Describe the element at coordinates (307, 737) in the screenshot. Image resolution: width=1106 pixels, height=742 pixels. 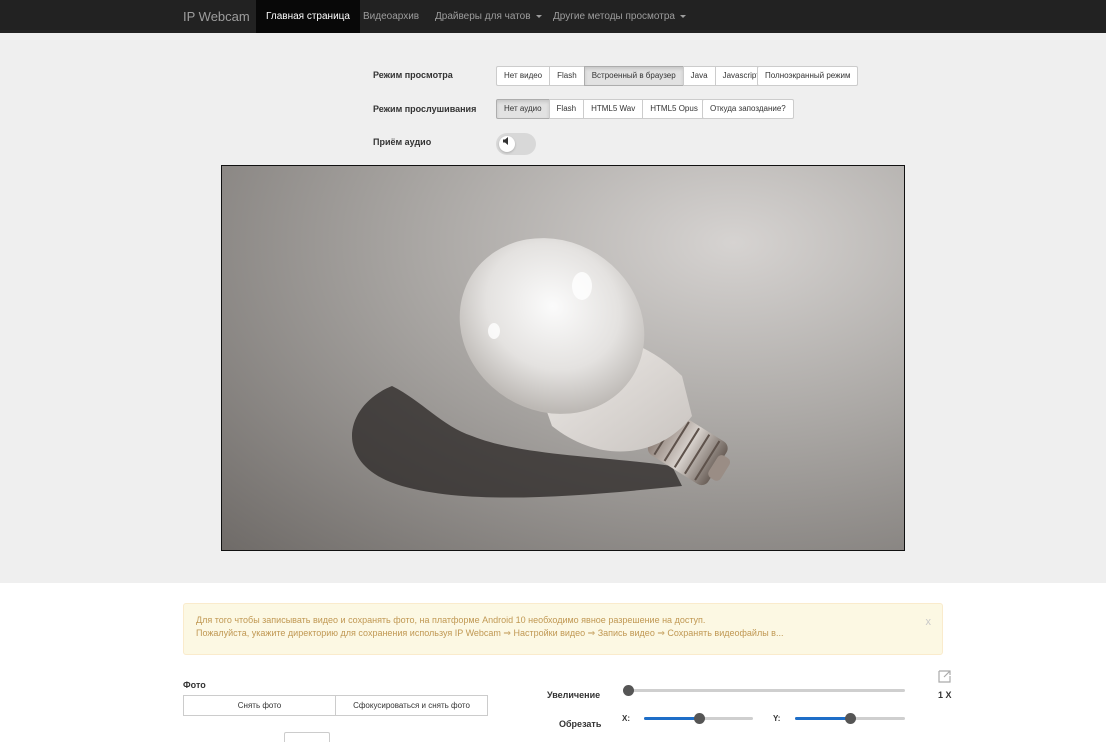
I see `next-control-stub` at that location.